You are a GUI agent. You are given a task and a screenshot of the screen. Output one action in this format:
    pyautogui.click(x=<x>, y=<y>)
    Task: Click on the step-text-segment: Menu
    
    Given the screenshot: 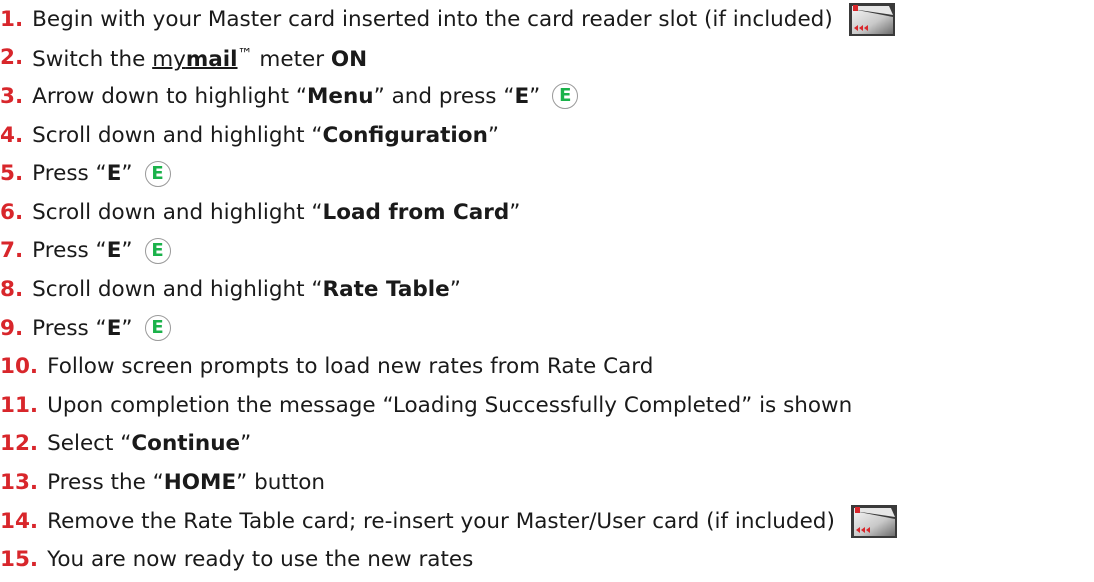 What is the action you would take?
    pyautogui.click(x=340, y=96)
    